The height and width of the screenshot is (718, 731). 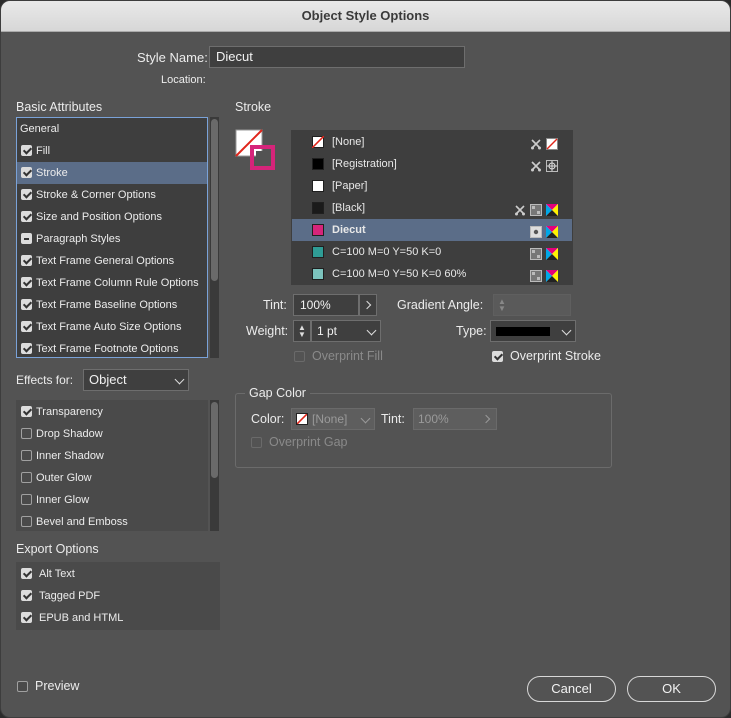 I want to click on stroke-type-select, so click(x=533, y=331).